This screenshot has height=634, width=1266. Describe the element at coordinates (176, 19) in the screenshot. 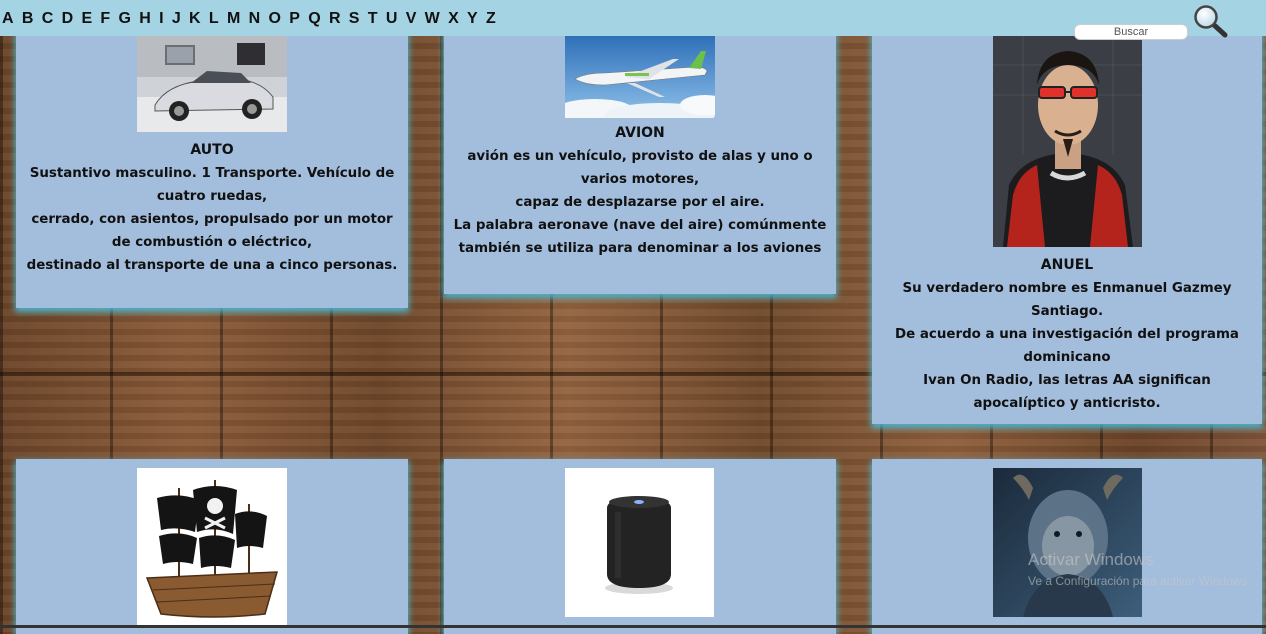

I see `letter-link-j: J` at that location.